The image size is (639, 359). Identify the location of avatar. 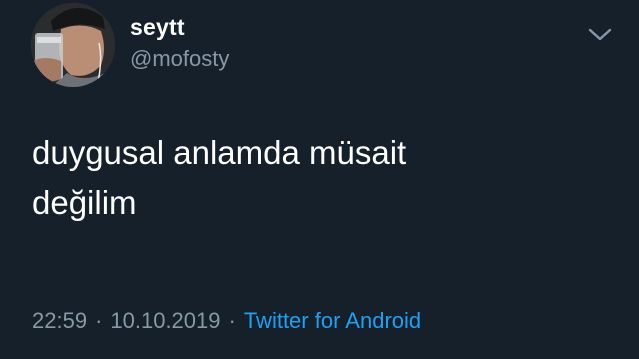
(73, 45).